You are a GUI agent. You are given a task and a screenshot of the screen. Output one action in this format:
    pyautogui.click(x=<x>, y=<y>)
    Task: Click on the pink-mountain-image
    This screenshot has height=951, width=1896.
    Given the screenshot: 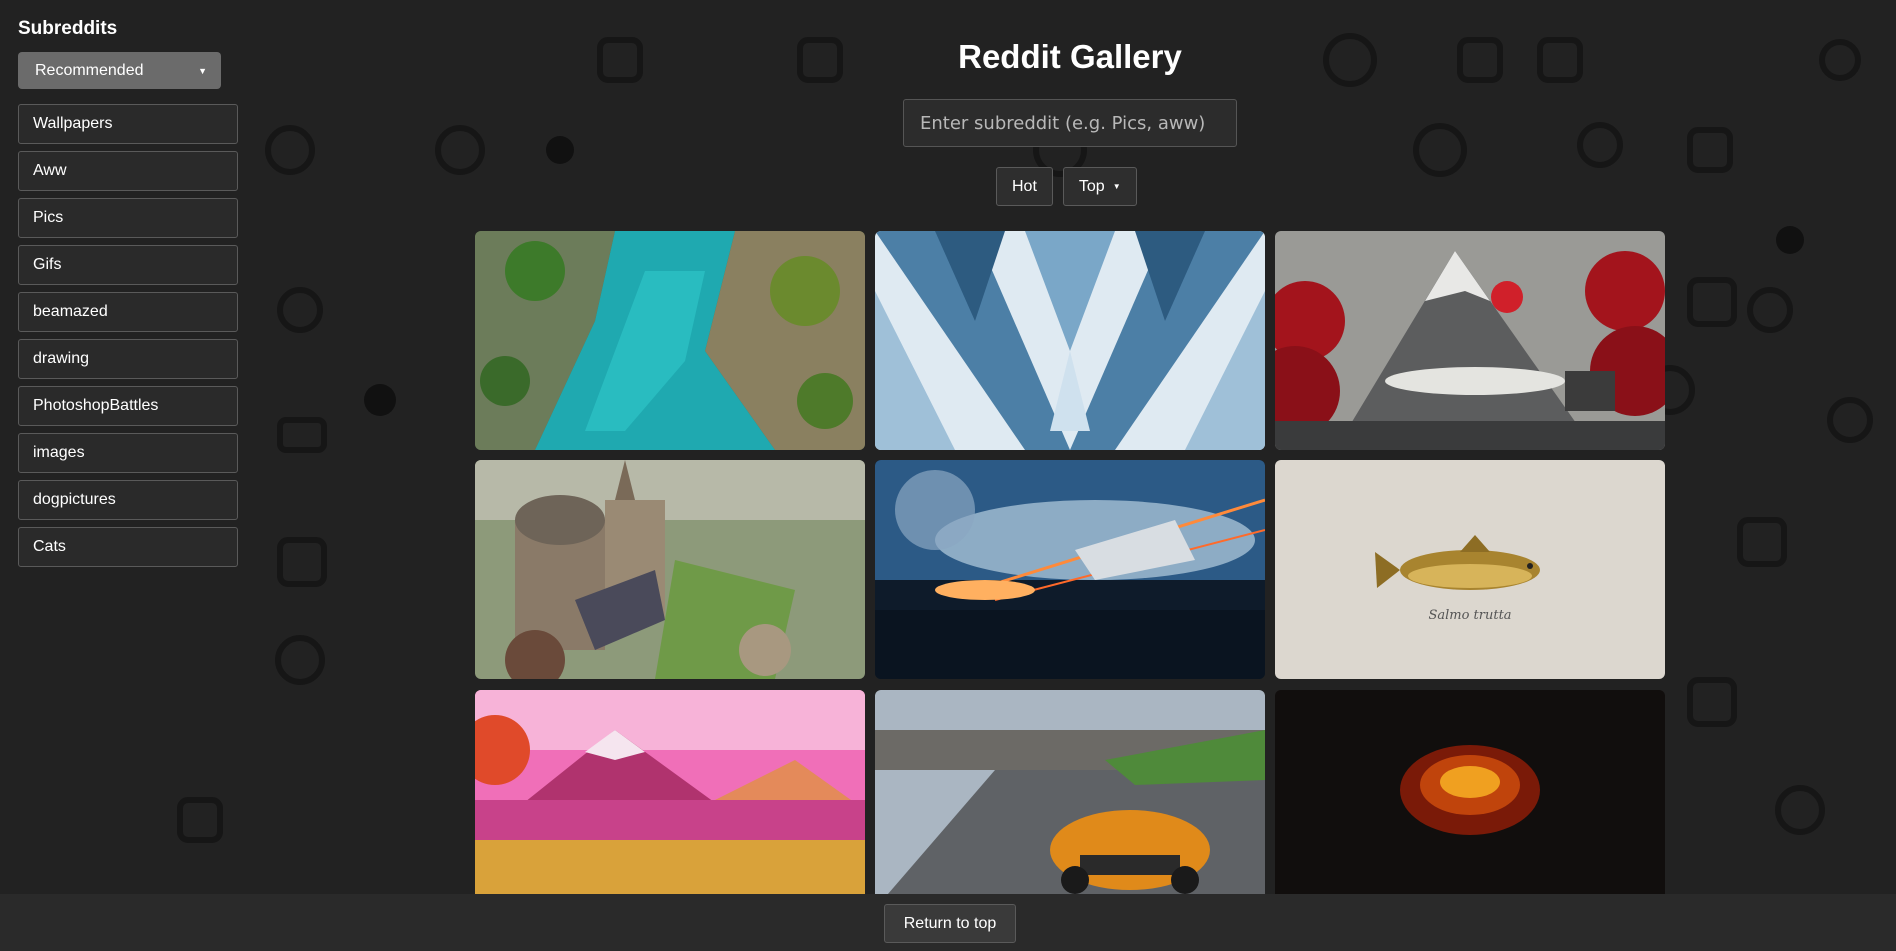 What is the action you would take?
    pyautogui.click(x=670, y=792)
    